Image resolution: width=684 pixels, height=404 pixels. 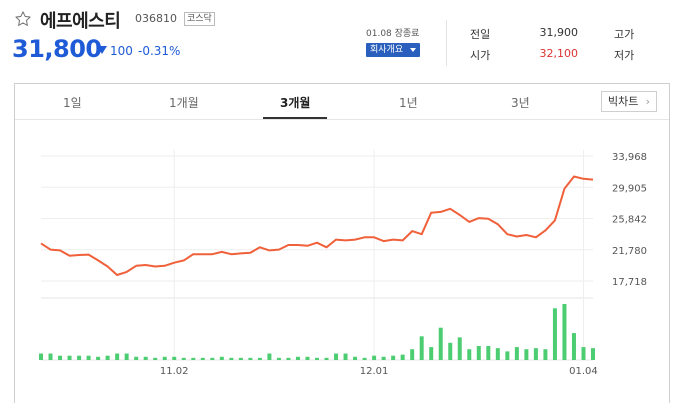 I want to click on company-overview-button: 회사개요, so click(x=393, y=50).